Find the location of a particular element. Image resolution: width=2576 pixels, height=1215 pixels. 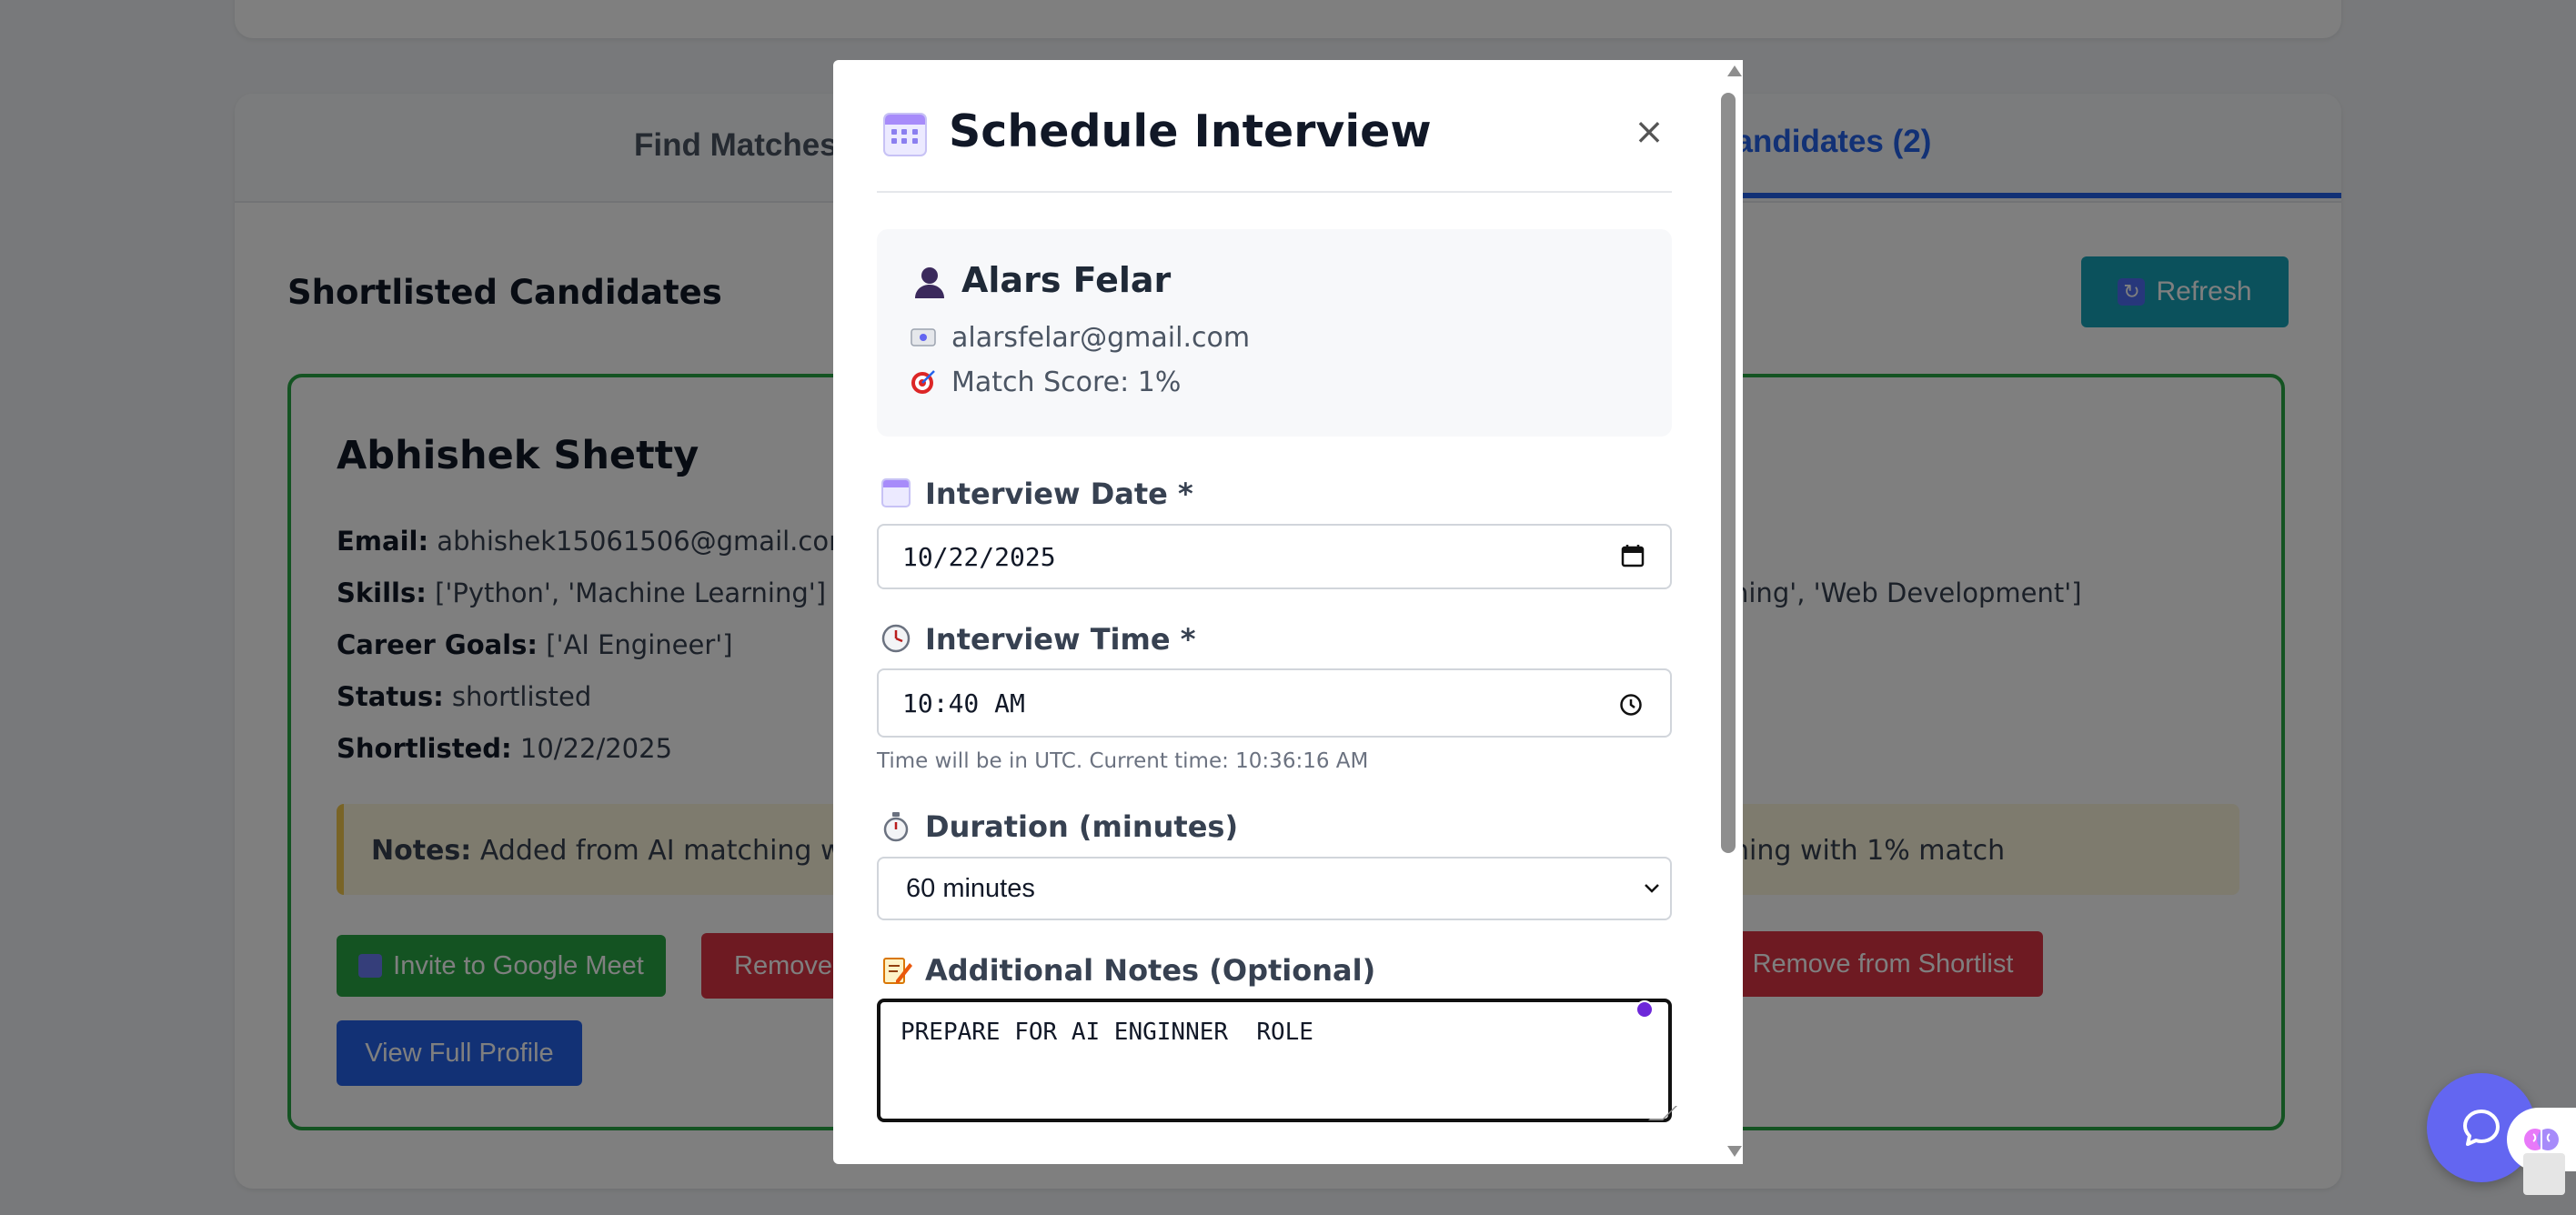

candidate-email: alarsfelar@gmail.com is located at coordinates (1101, 338).